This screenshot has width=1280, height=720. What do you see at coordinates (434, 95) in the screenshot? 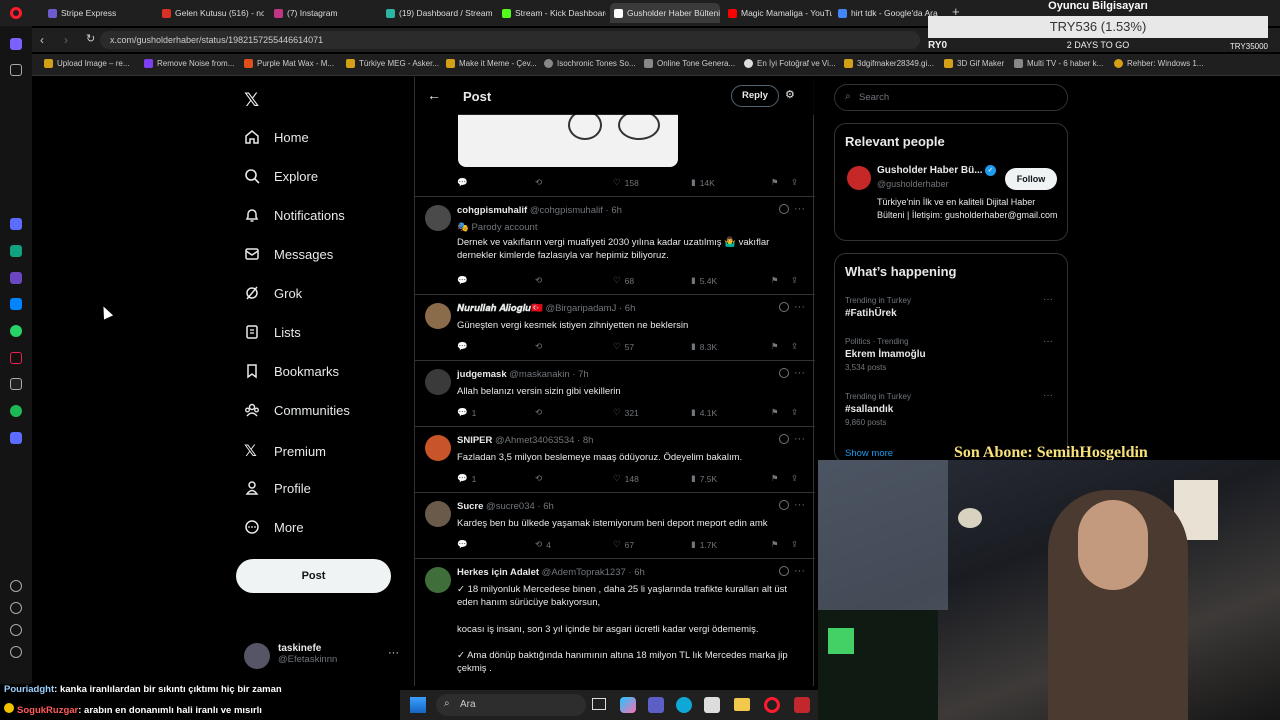
I see `back-arrow-icon: ←` at bounding box center [434, 95].